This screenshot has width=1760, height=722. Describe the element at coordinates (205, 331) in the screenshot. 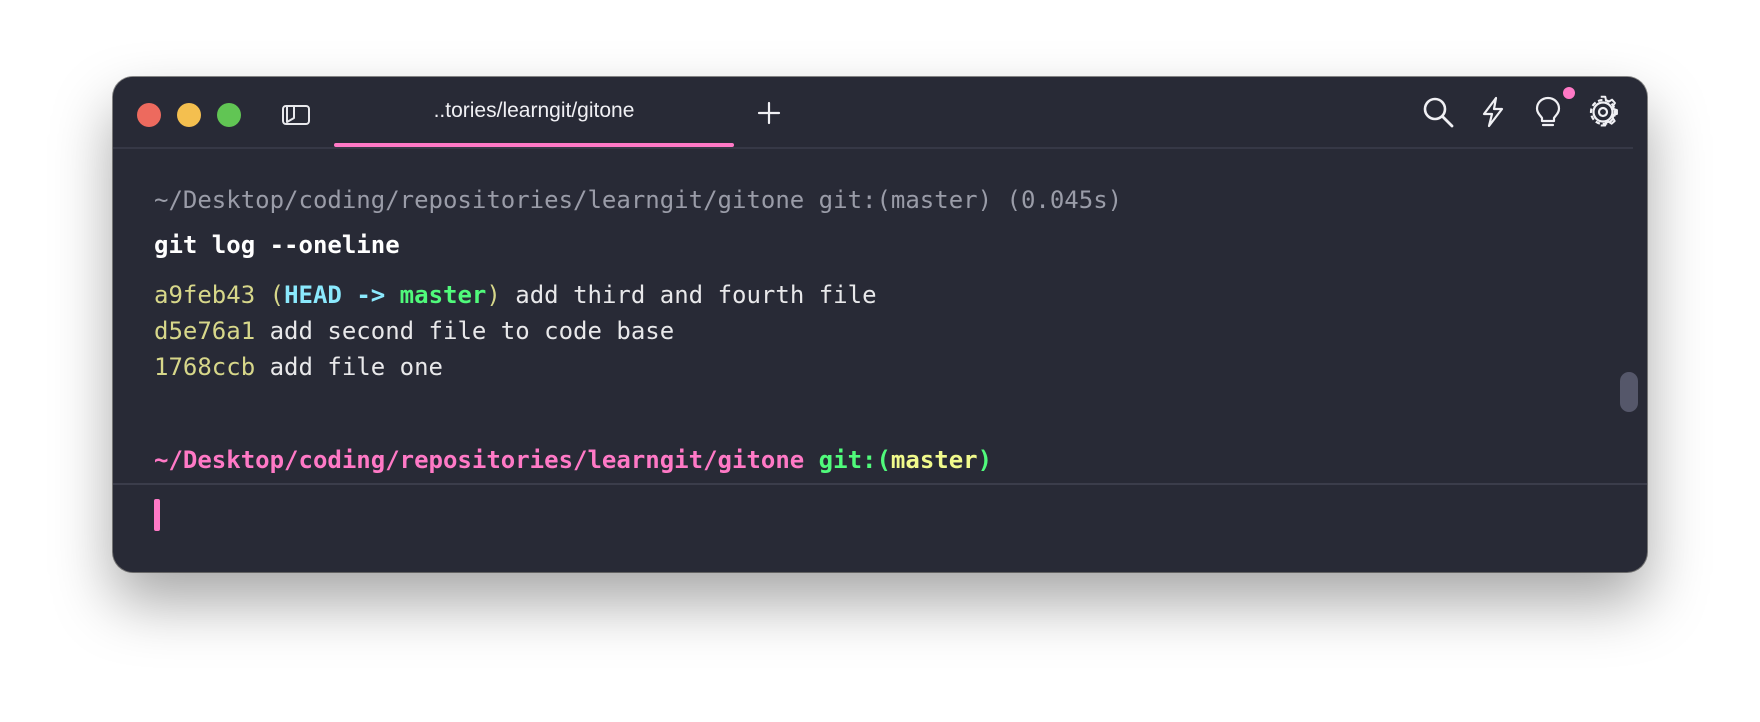

I see `commit-hash: d5e76a1` at that location.